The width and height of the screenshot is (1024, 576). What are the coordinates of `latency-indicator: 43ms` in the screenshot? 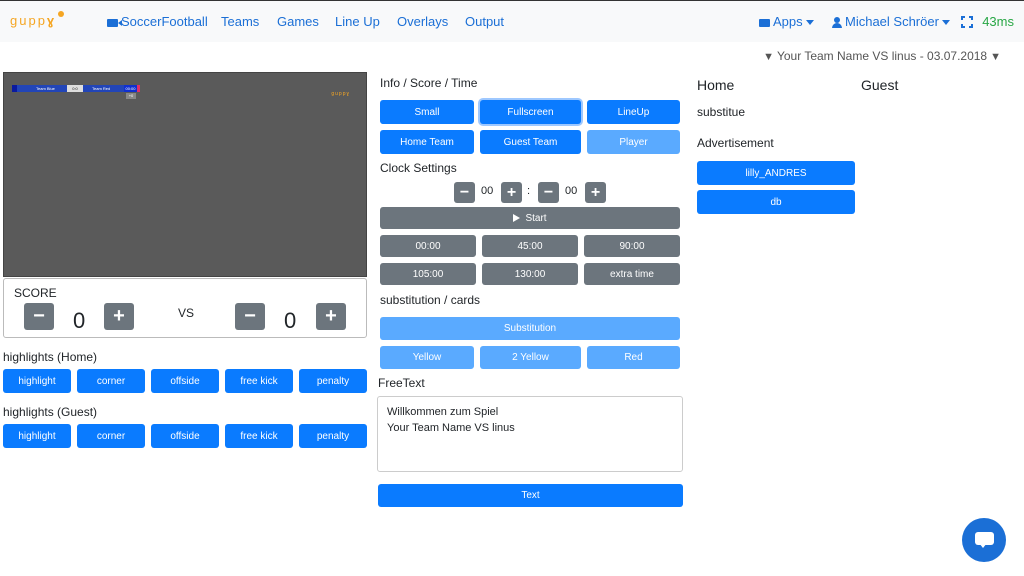 It's located at (998, 21).